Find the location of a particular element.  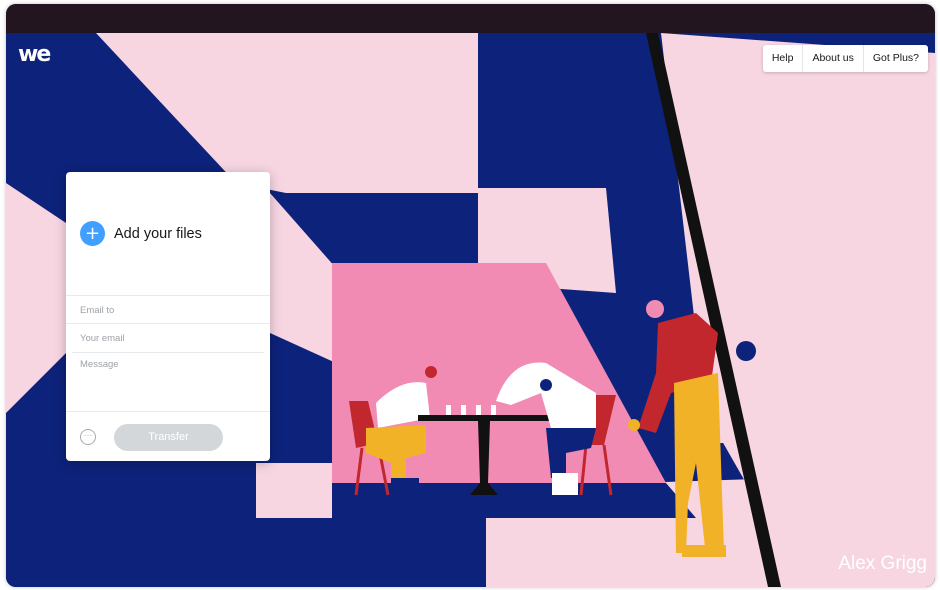

more-options-icon: ··· is located at coordinates (88, 437).